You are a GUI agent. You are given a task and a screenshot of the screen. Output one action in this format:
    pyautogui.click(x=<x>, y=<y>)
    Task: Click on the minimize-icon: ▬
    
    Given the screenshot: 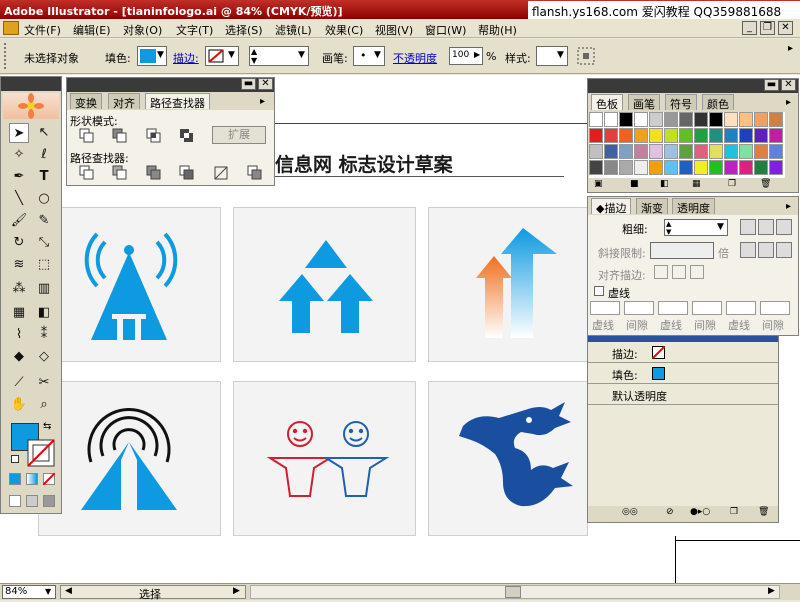 What is the action you would take?
    pyautogui.click(x=771, y=85)
    